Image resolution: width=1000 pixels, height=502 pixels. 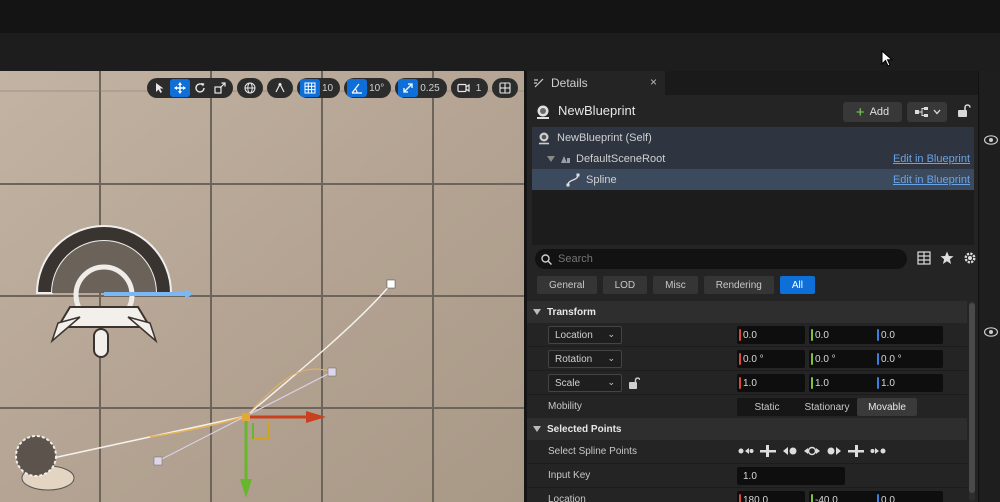 I want to click on location-y-field: 0.0, so click(x=843, y=335).